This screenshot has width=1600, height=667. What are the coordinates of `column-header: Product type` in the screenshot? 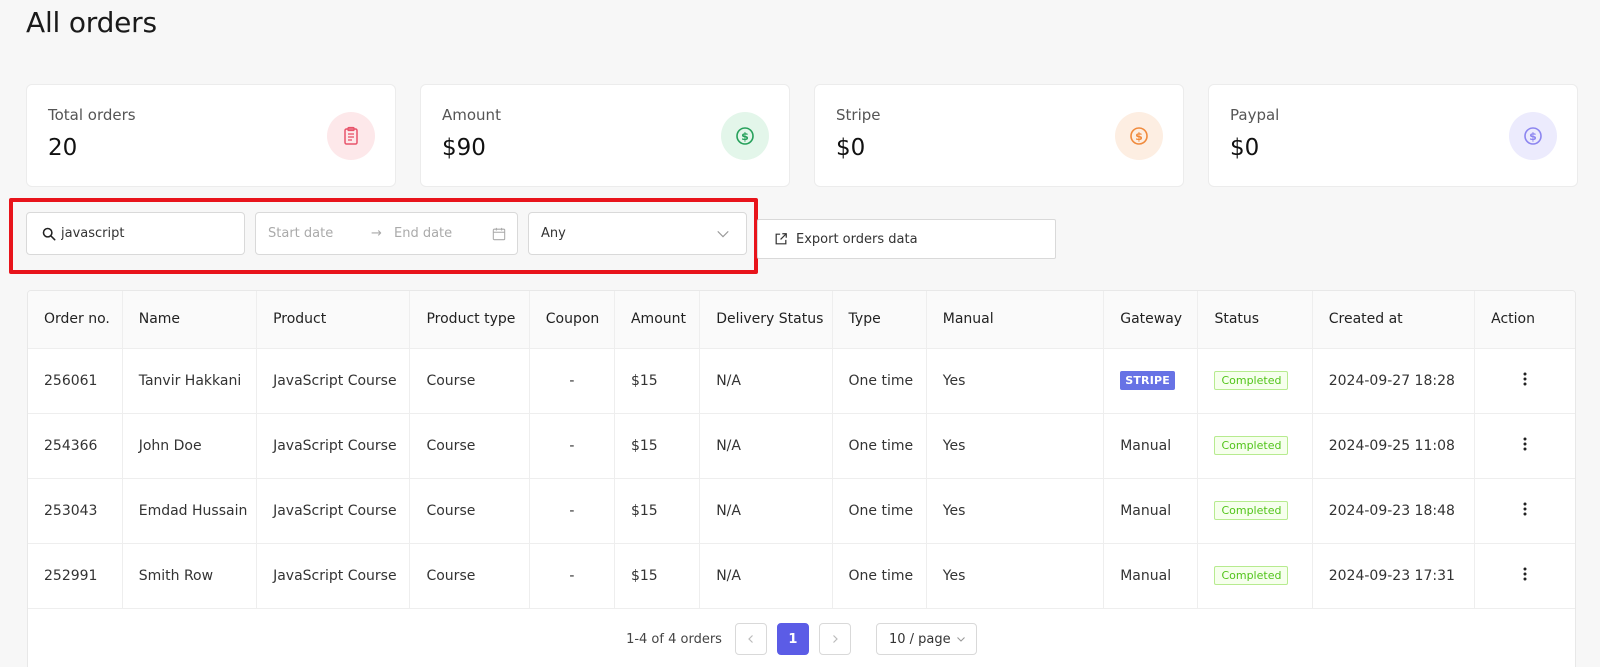 It's located at (469, 320).